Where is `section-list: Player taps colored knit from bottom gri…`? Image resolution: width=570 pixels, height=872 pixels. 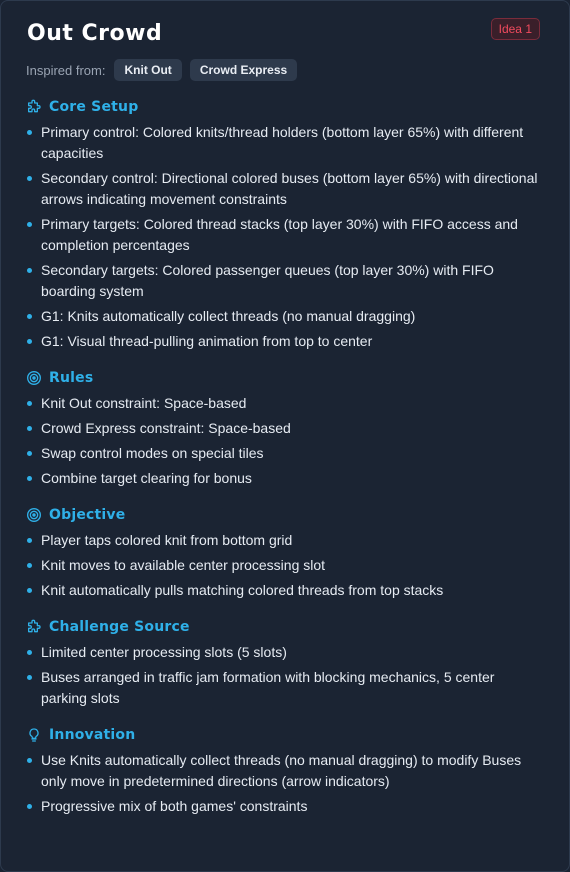
section-list: Player taps colored knit from bottom gri… is located at coordinates (285, 565).